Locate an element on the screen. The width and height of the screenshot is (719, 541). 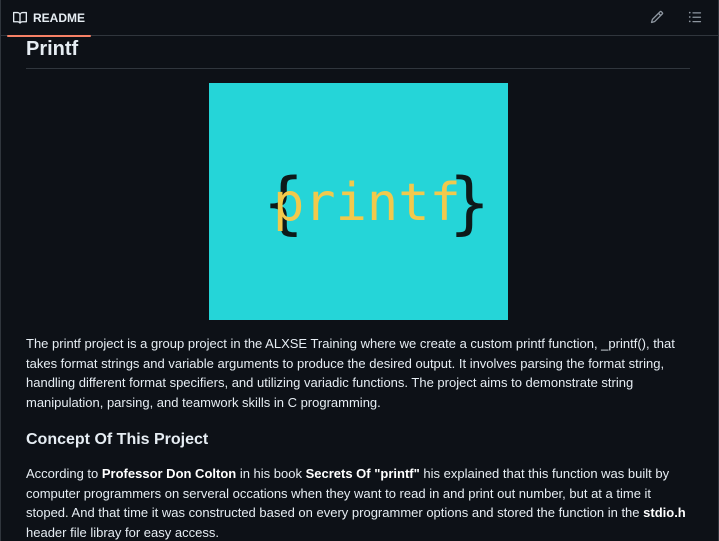
concept-text-1: According to is located at coordinates (64, 473).